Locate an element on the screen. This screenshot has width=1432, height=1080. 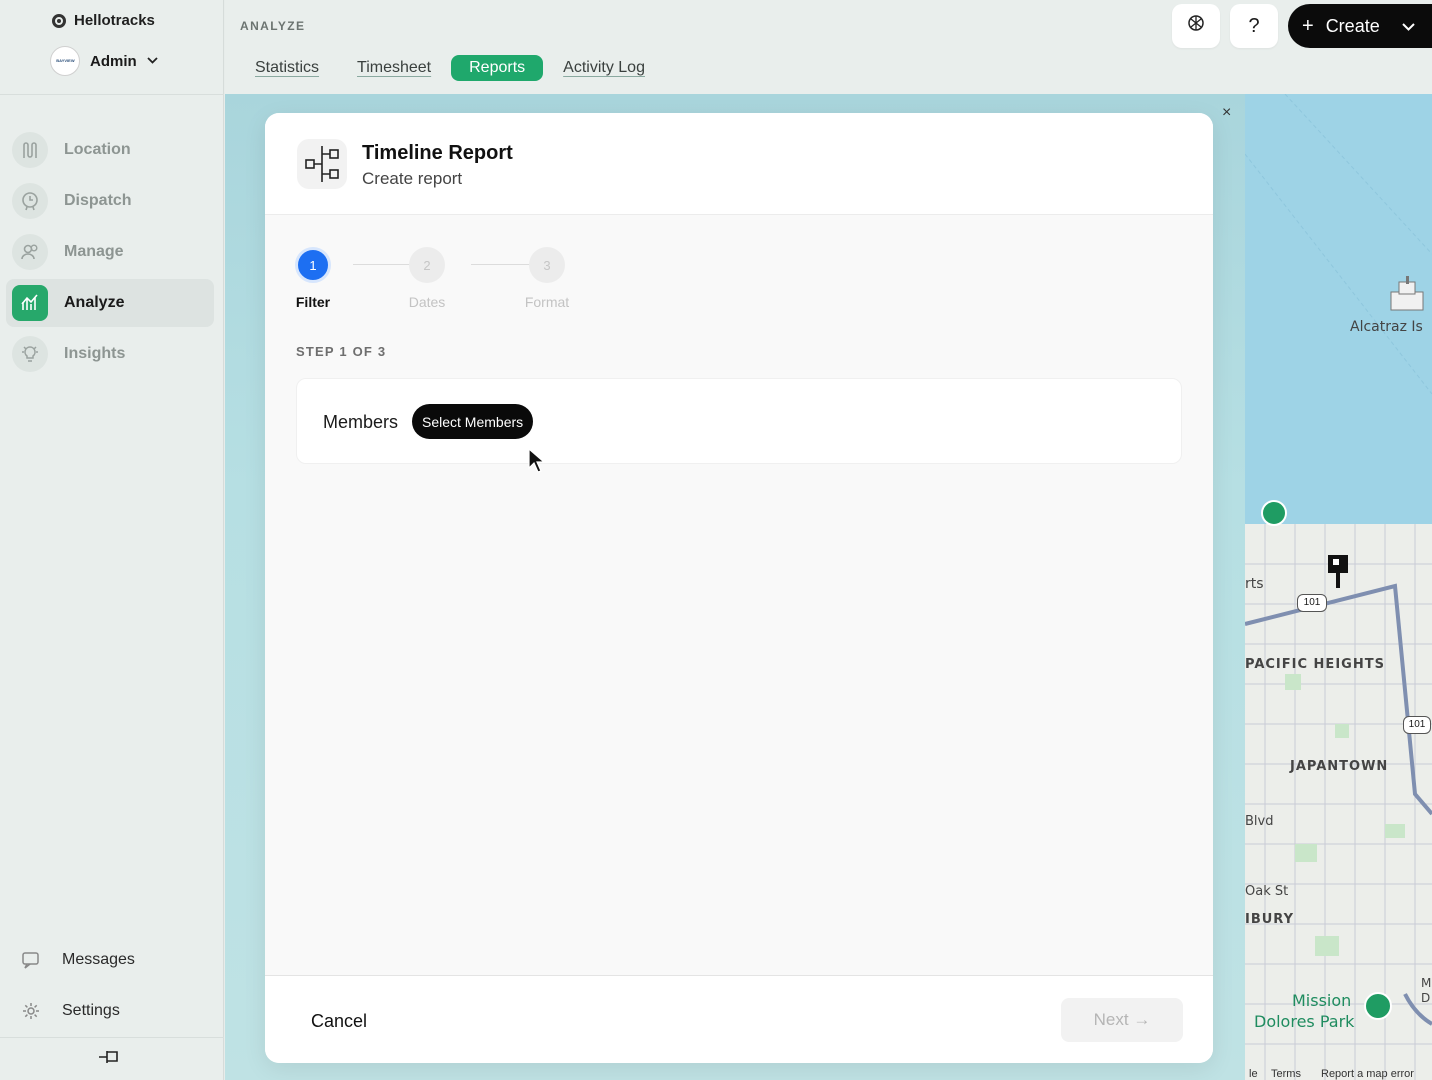
dispatch-clock-icon is located at coordinates (30, 201).